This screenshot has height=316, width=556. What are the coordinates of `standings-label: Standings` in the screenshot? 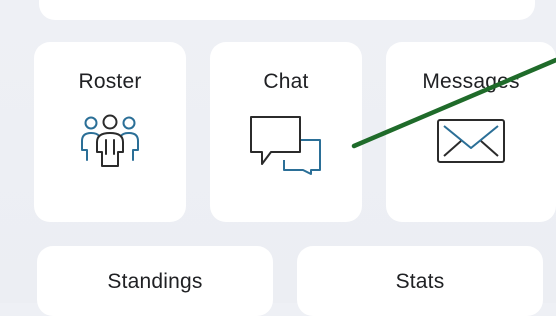 It's located at (155, 281).